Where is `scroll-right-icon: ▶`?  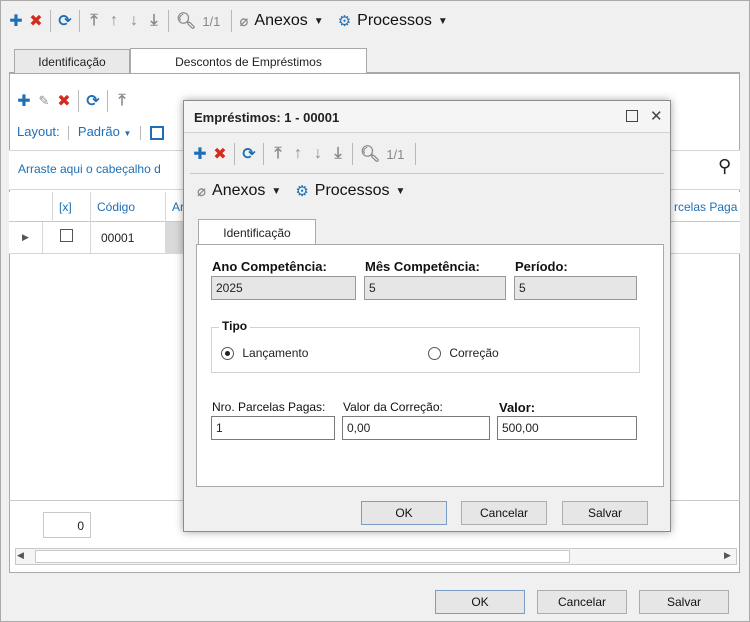
scroll-right-icon: ▶ is located at coordinates (727, 555).